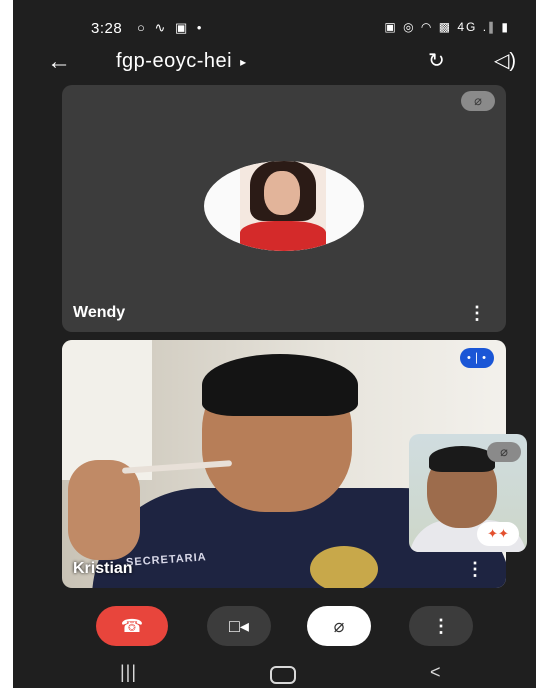 This screenshot has height=688, width=548. I want to click on status-bar: 3:28 ○ ∿ ▣ • ▣ ◎ ◠ ▩ 4G .∥ ▮, so click(274, 21).